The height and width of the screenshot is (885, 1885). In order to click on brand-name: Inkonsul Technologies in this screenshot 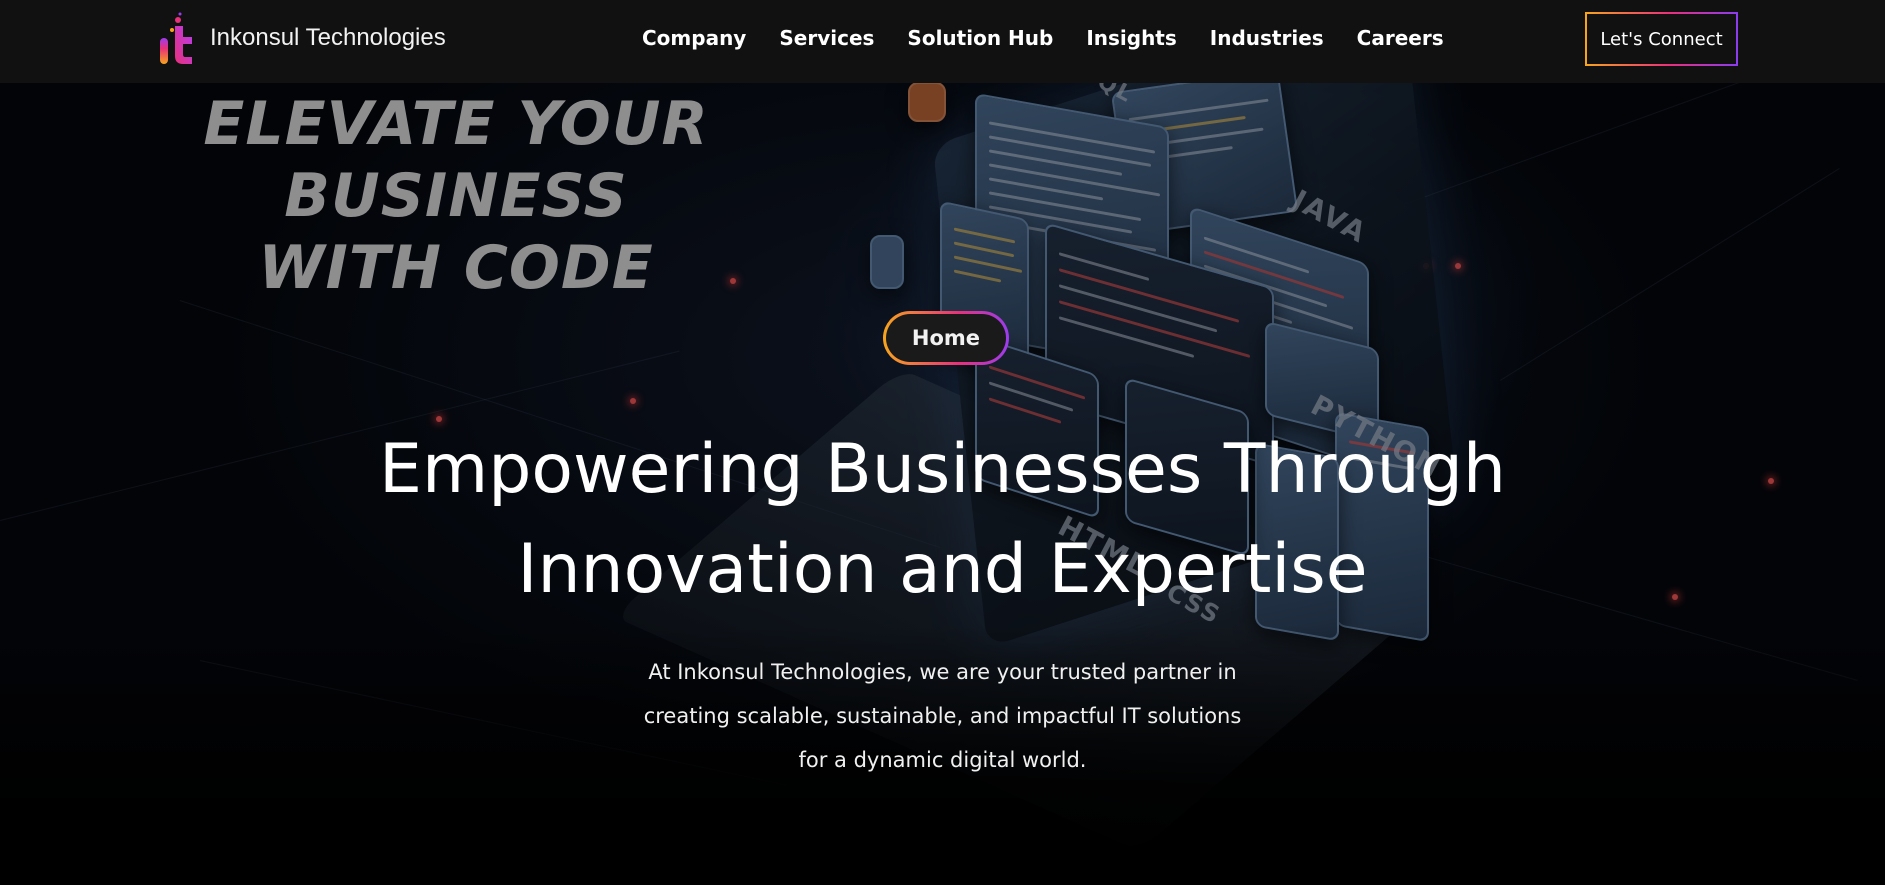, I will do `click(328, 38)`.